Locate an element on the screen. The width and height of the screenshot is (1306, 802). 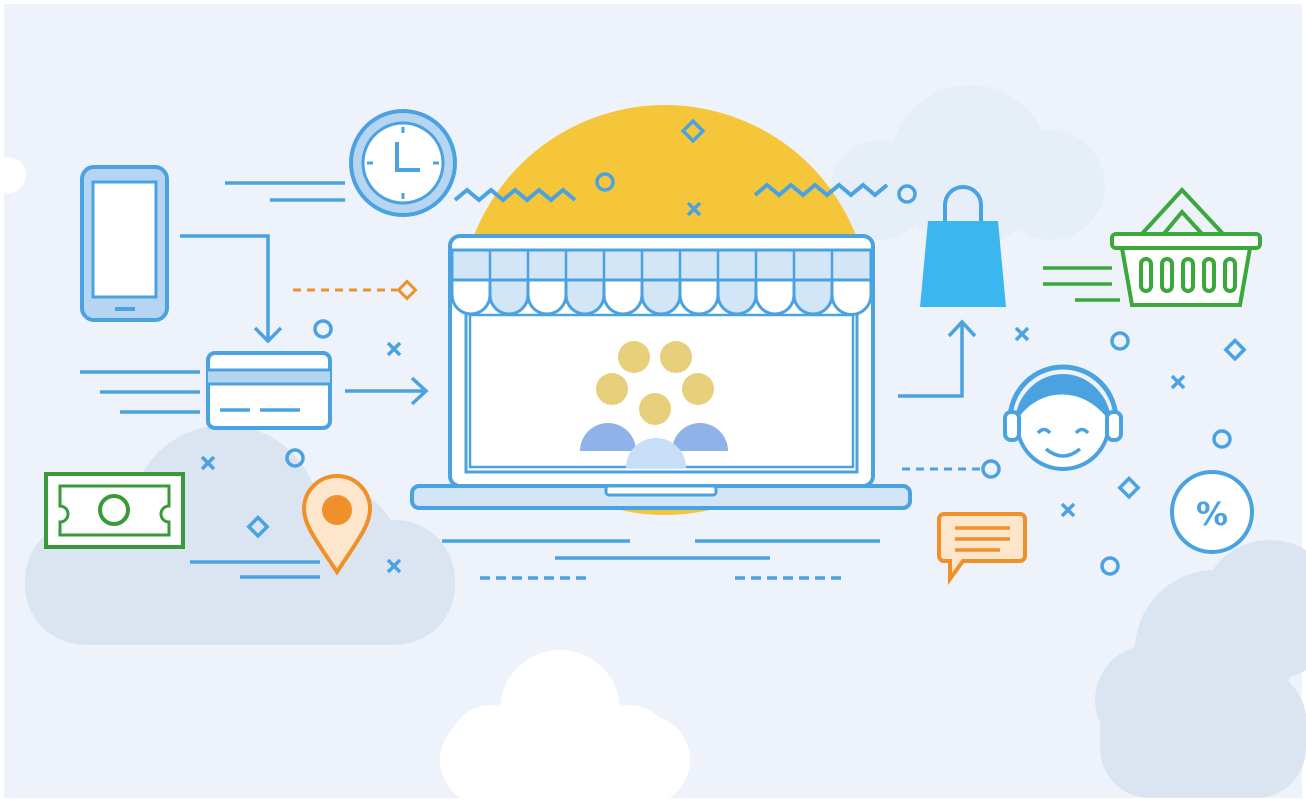
clock-icon is located at coordinates (403, 163).